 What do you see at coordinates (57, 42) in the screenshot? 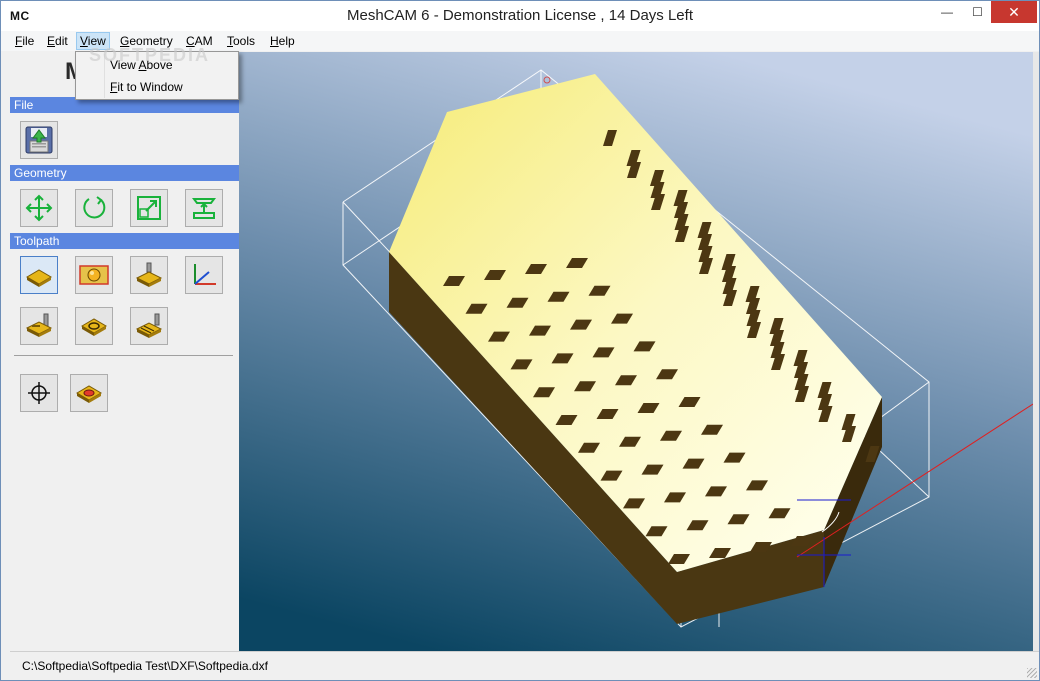
I see `menu-edit: Edit` at bounding box center [57, 42].